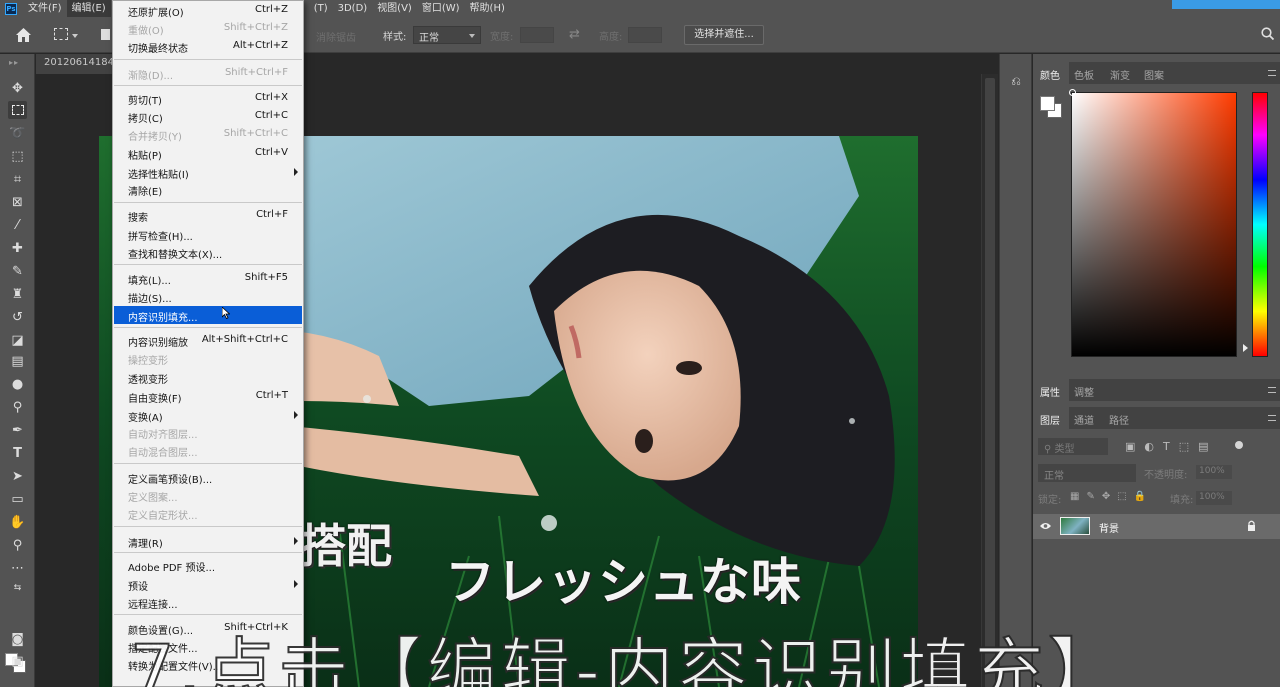  Describe the element at coordinates (17, 294) in the screenshot. I see `clone-stamp-tool-icon: ♜` at that location.